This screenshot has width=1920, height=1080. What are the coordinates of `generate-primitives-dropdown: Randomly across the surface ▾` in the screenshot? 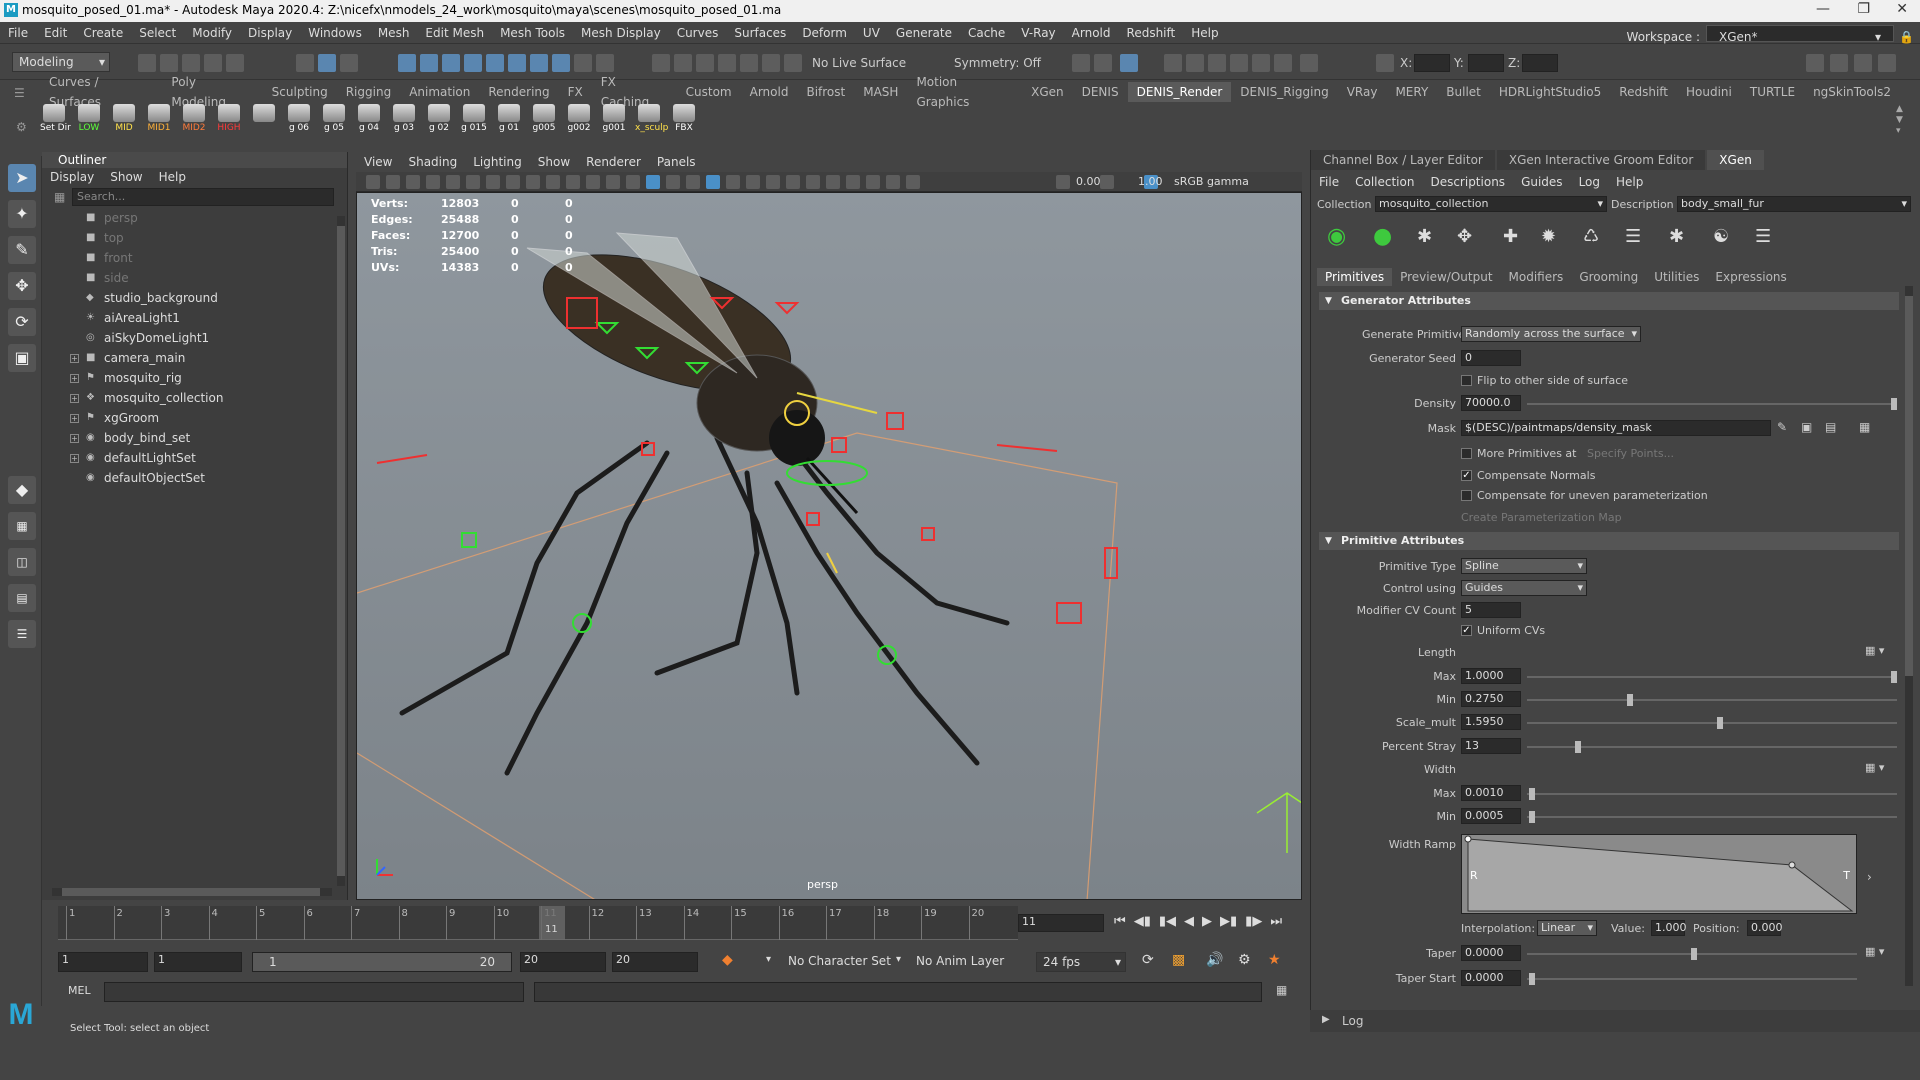 It's located at (1551, 334).